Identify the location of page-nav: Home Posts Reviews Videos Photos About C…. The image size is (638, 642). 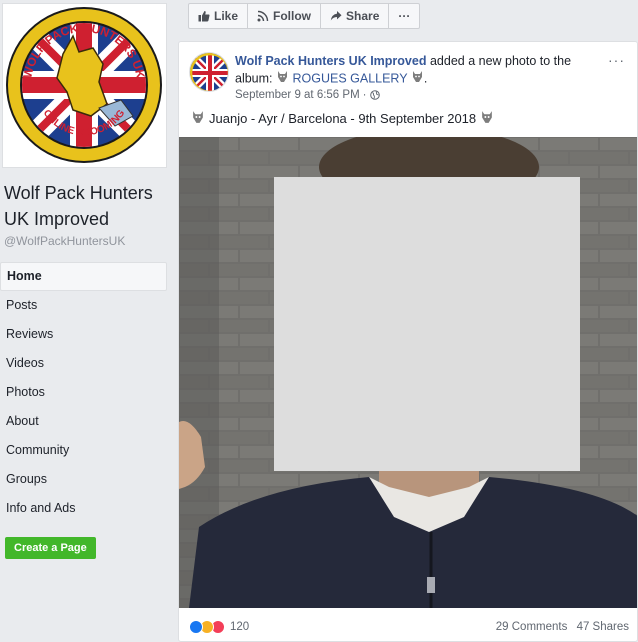
(83, 392).